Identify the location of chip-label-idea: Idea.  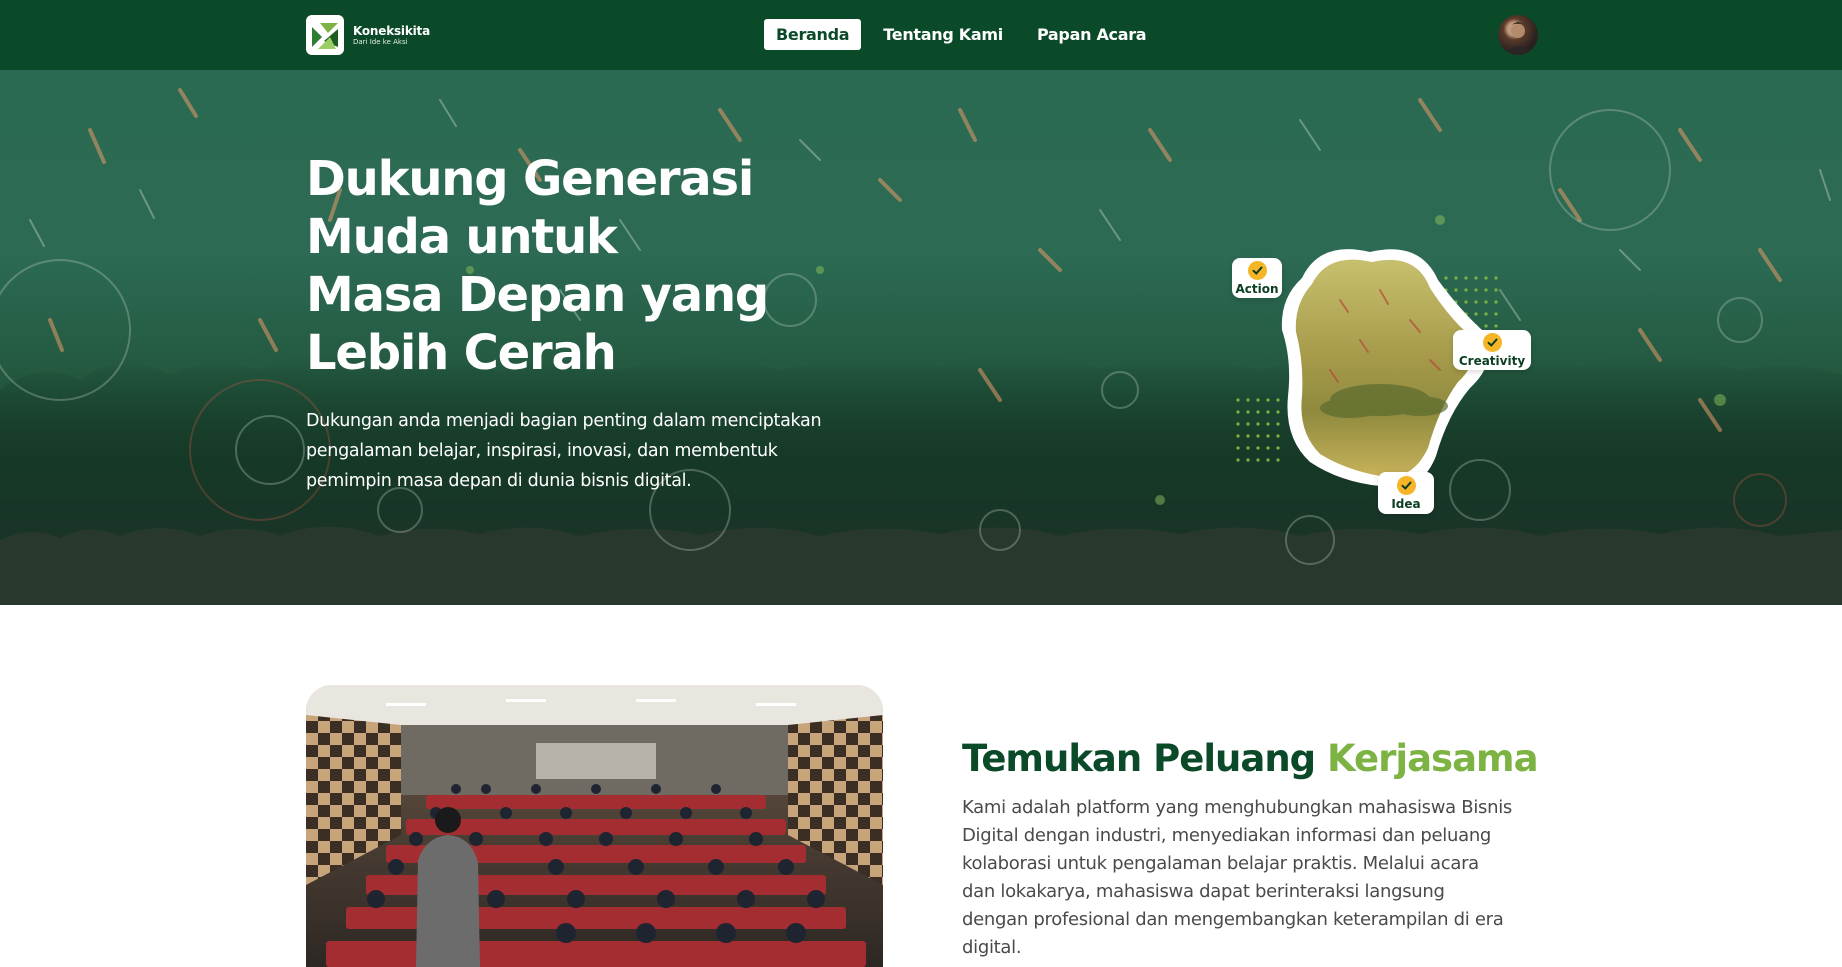
(1406, 503).